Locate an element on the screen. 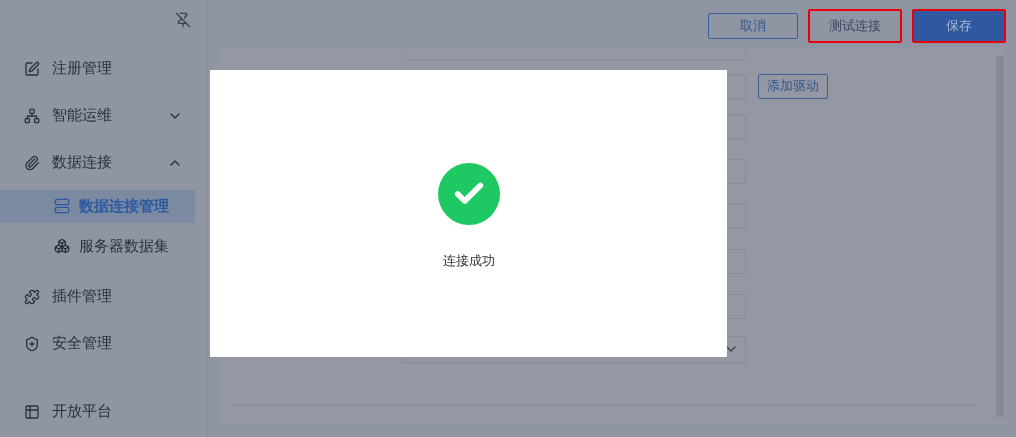 The height and width of the screenshot is (437, 1016). toolbar-button: 取消 is located at coordinates (753, 26).